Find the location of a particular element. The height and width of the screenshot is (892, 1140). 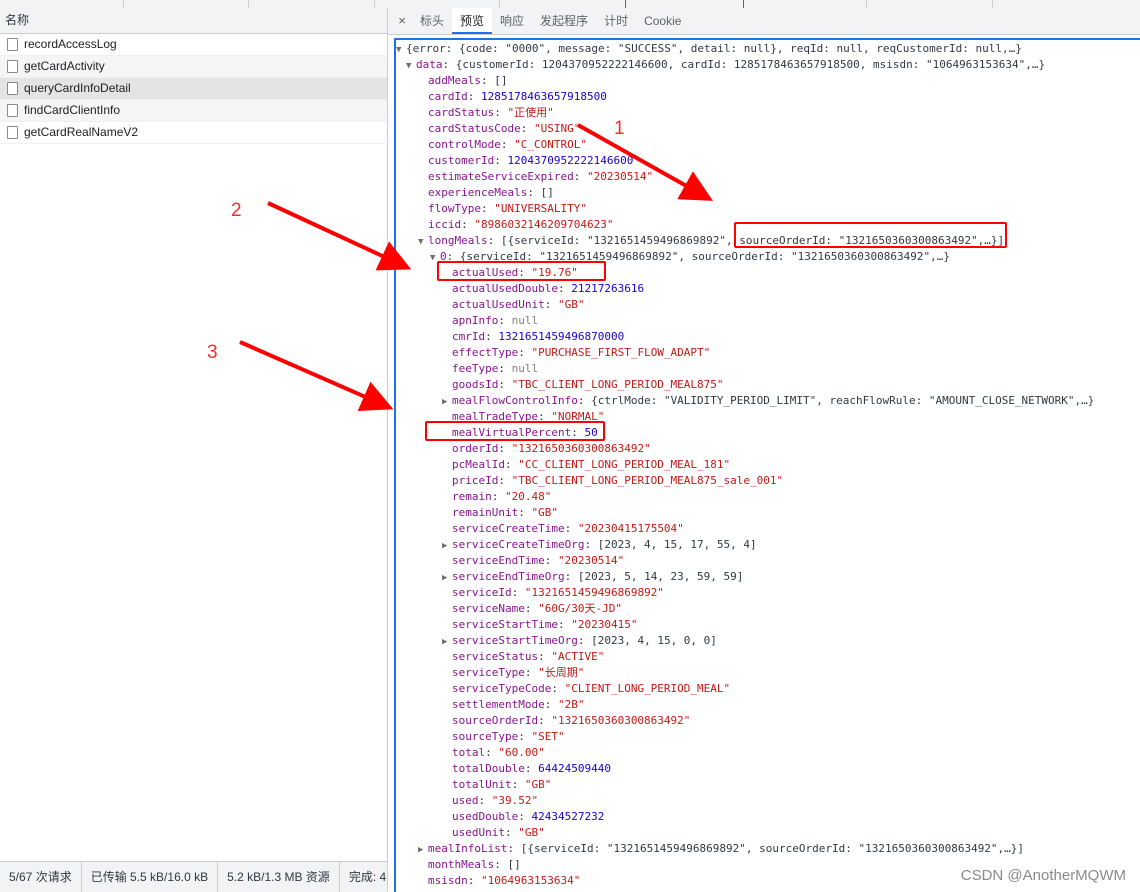

json-tree-line: actualUsedUnit: "GB" is located at coordinates (518, 304).